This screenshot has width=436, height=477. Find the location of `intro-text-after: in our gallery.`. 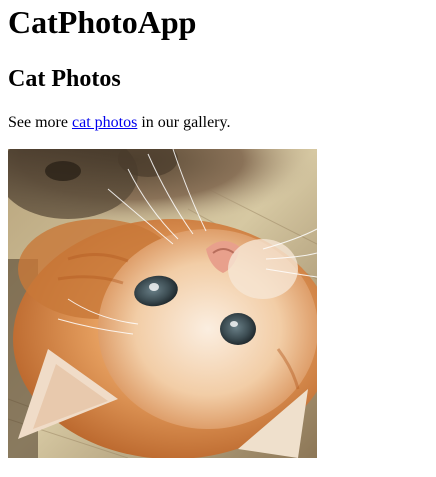

intro-text-after: in our gallery. is located at coordinates (184, 122).